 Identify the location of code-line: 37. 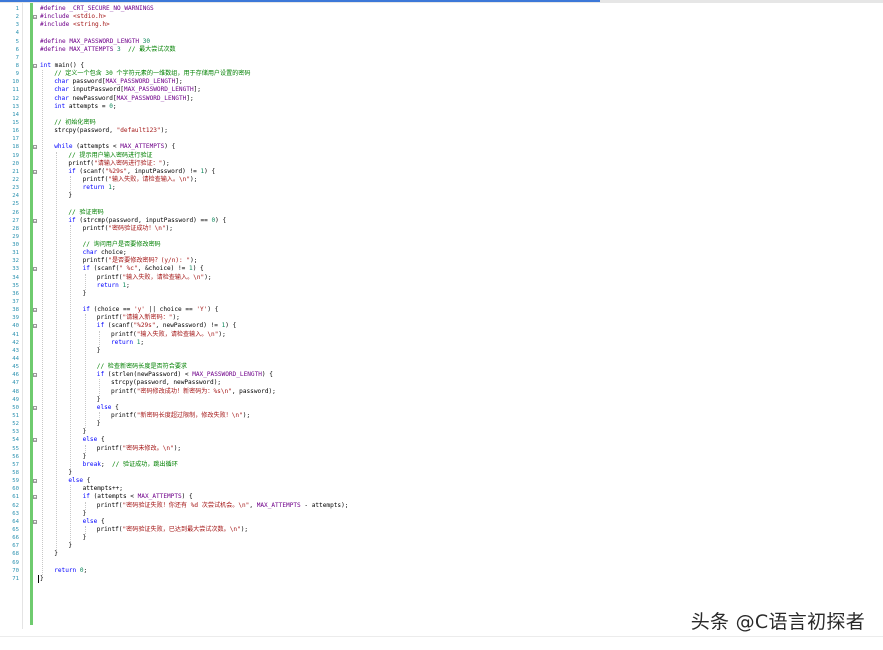
(441, 302).